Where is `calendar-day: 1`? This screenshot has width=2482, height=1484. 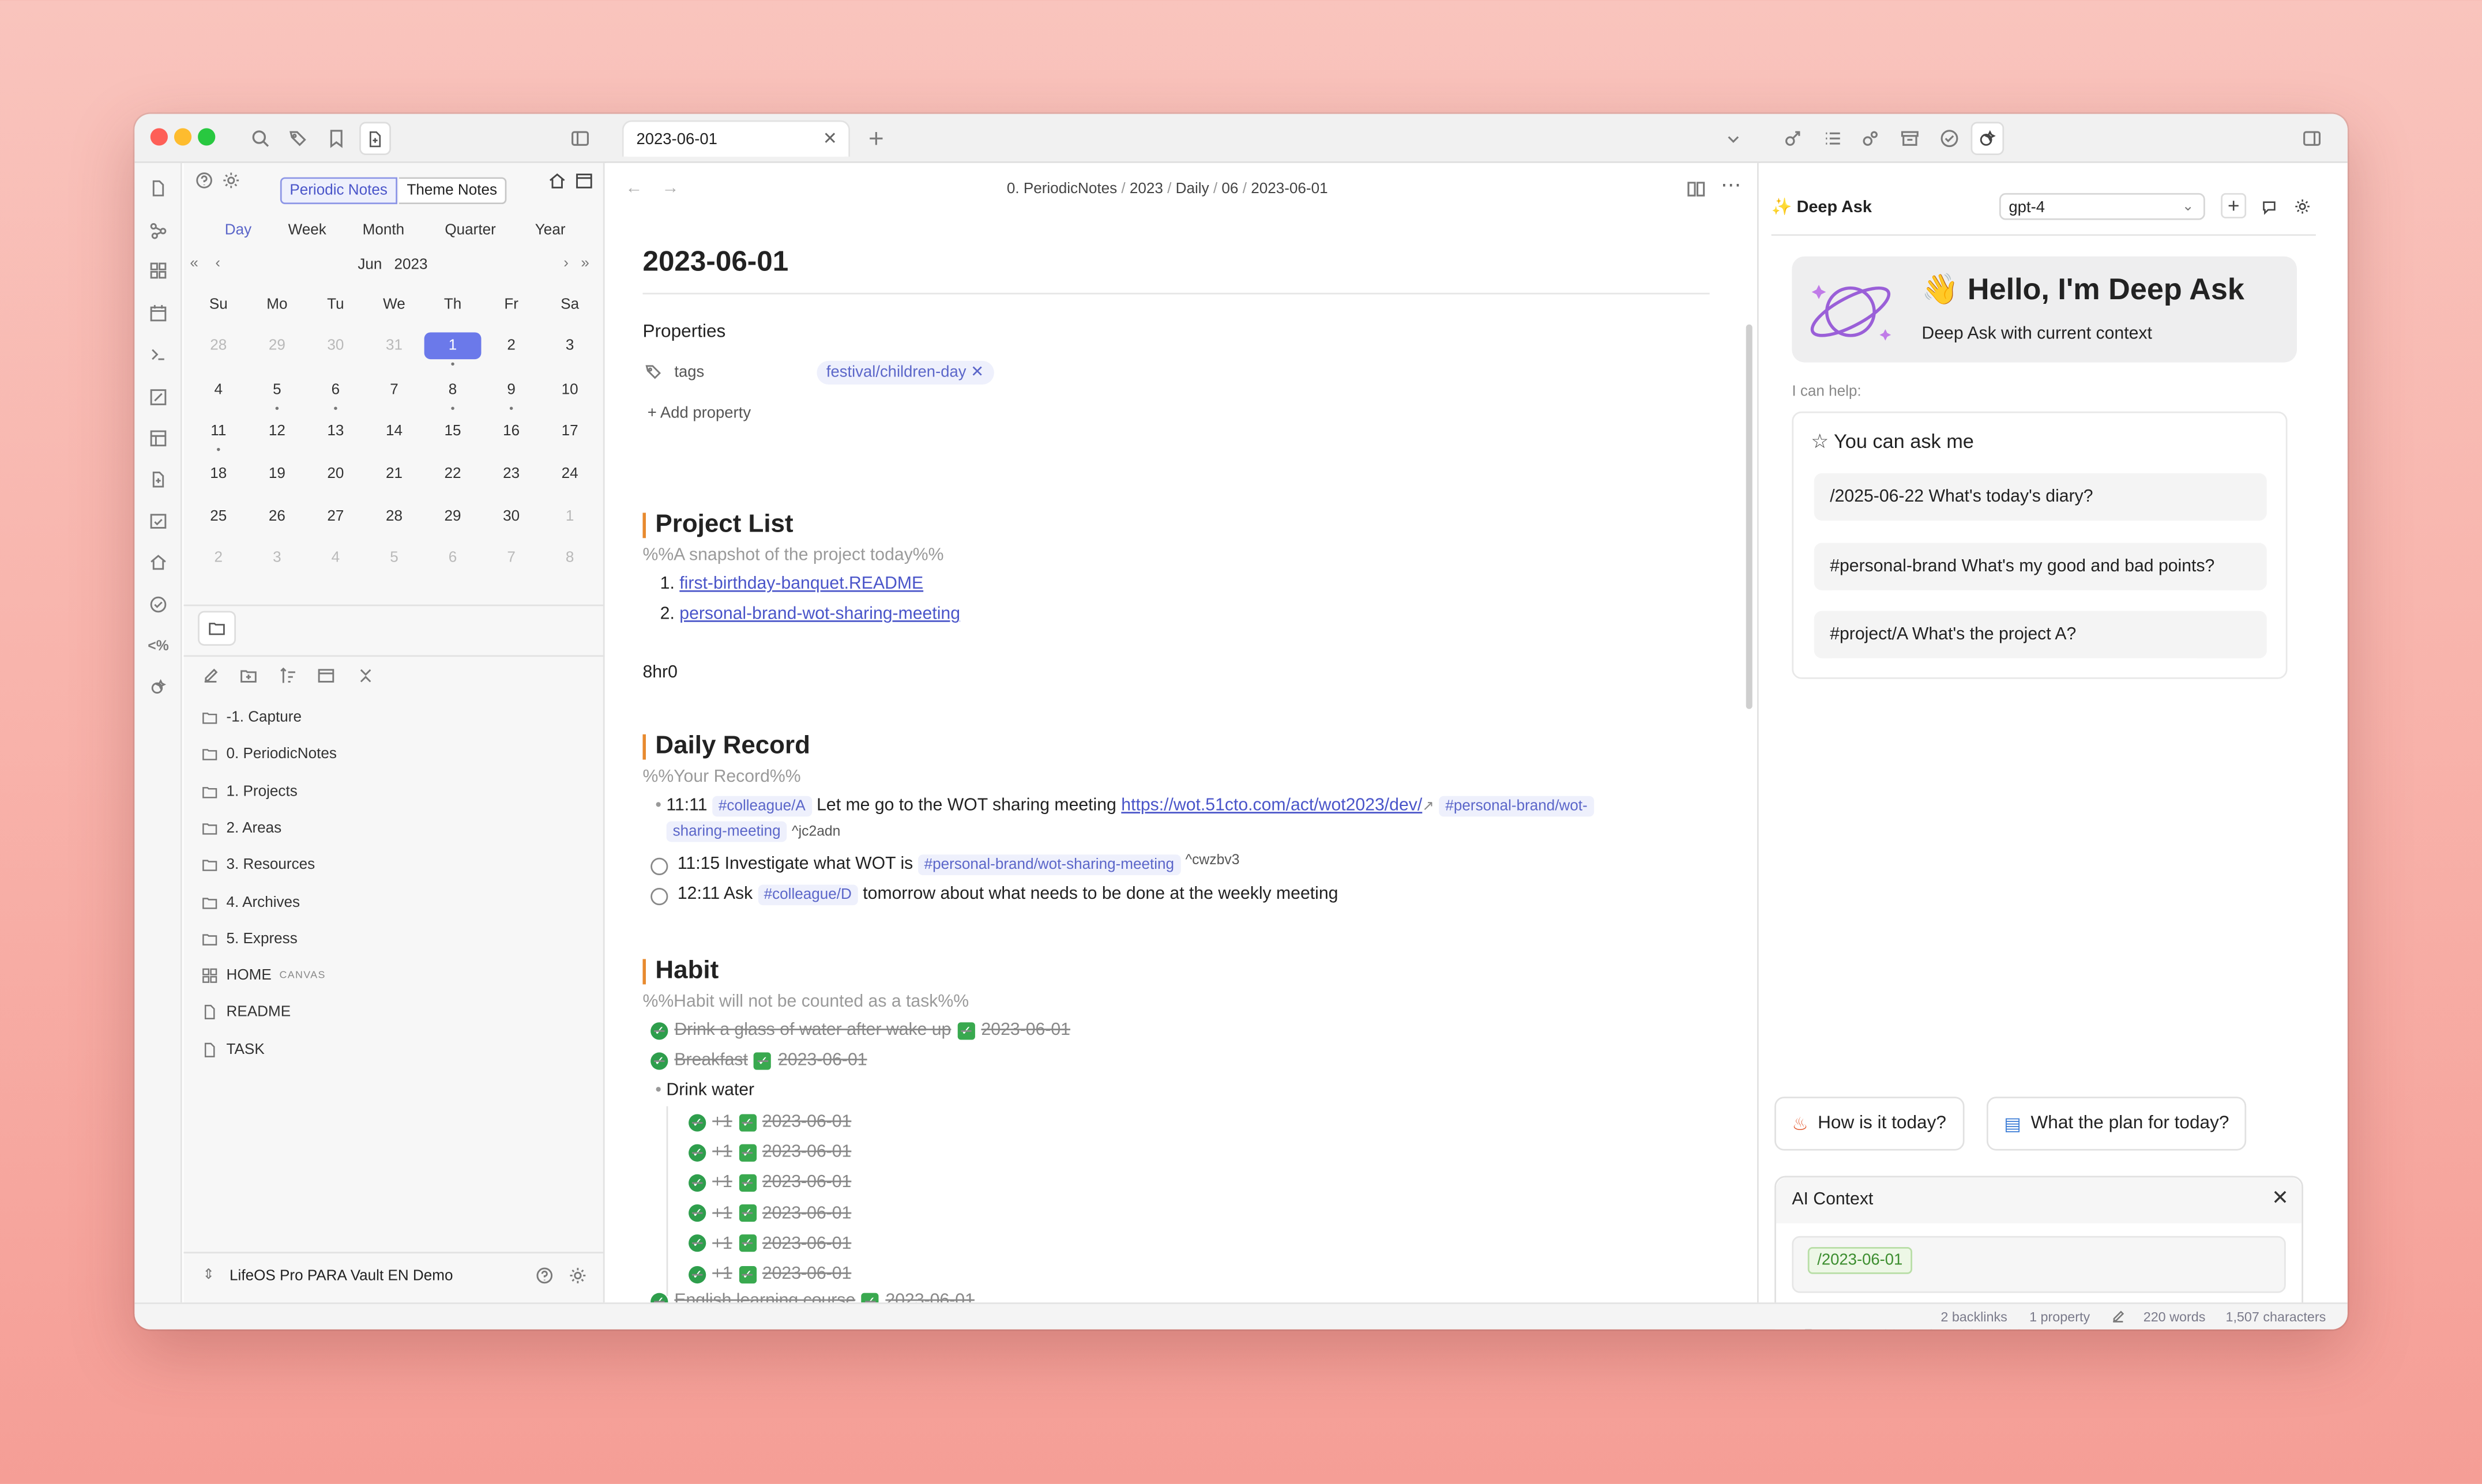
calendar-day: 1 is located at coordinates (453, 346).